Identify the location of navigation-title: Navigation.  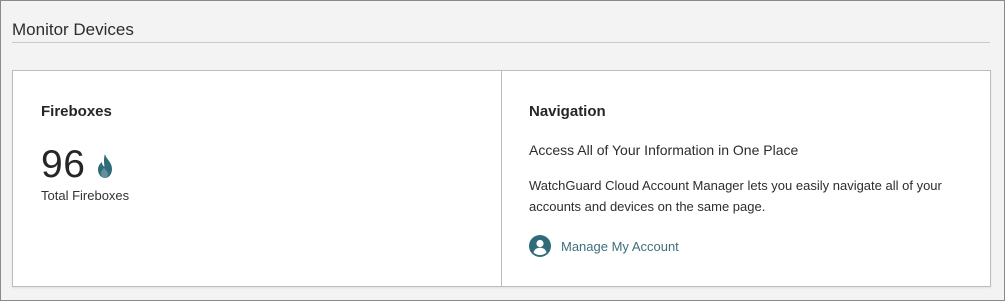
(567, 111).